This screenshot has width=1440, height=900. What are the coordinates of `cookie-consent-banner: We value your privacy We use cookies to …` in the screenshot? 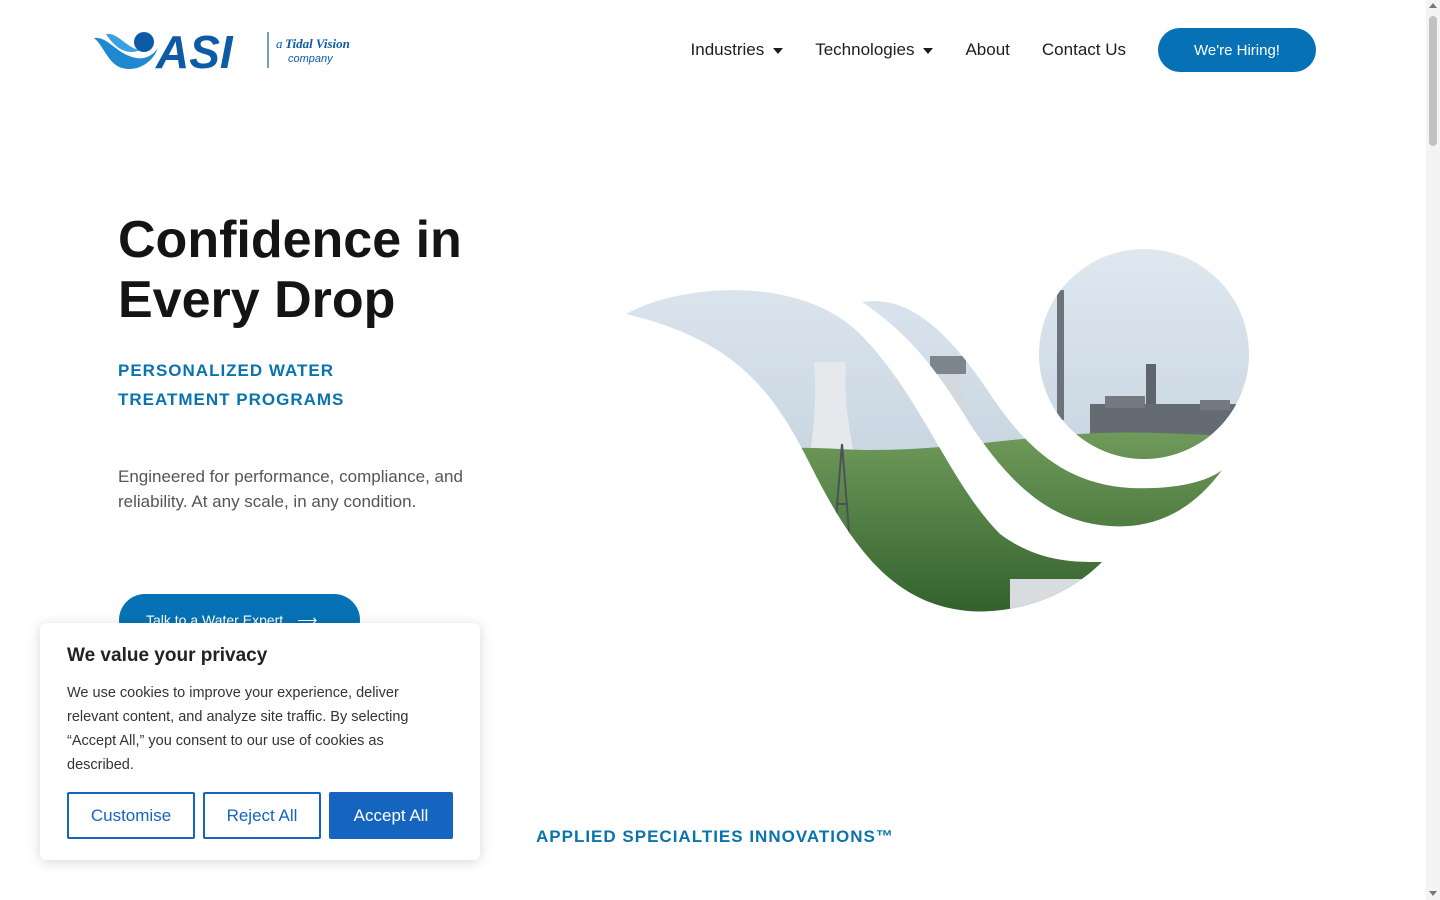 It's located at (260, 741).